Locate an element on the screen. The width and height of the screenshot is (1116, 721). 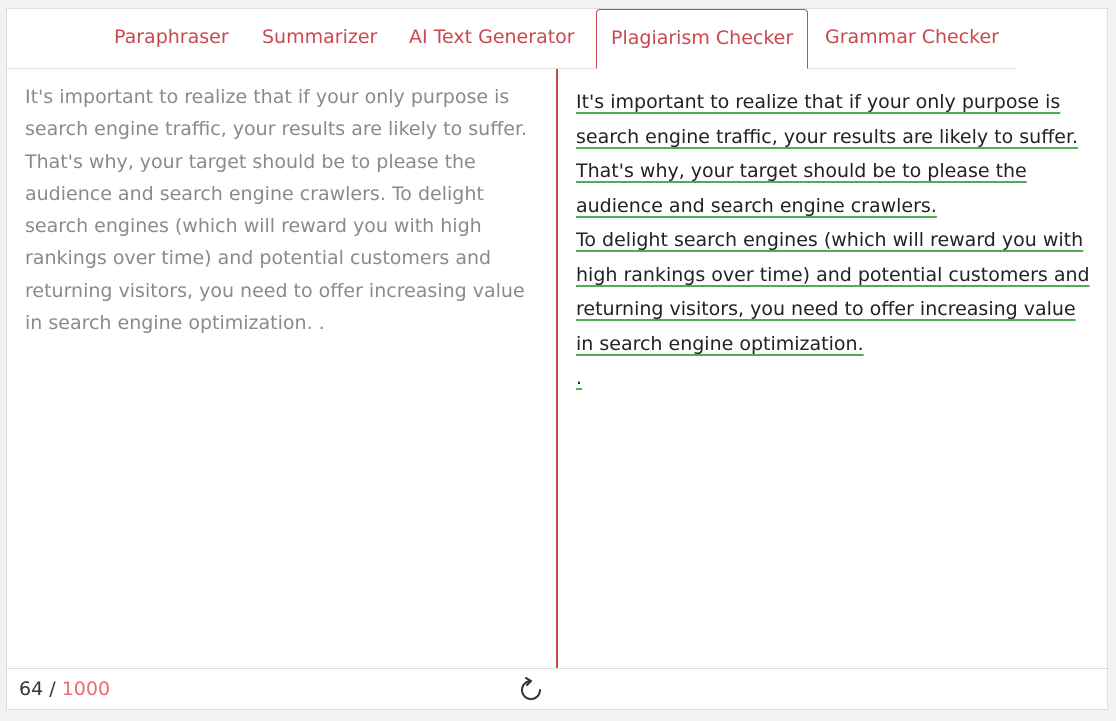
tab-plagiarism-checker: Plagiarism Checker is located at coordinates (702, 39).